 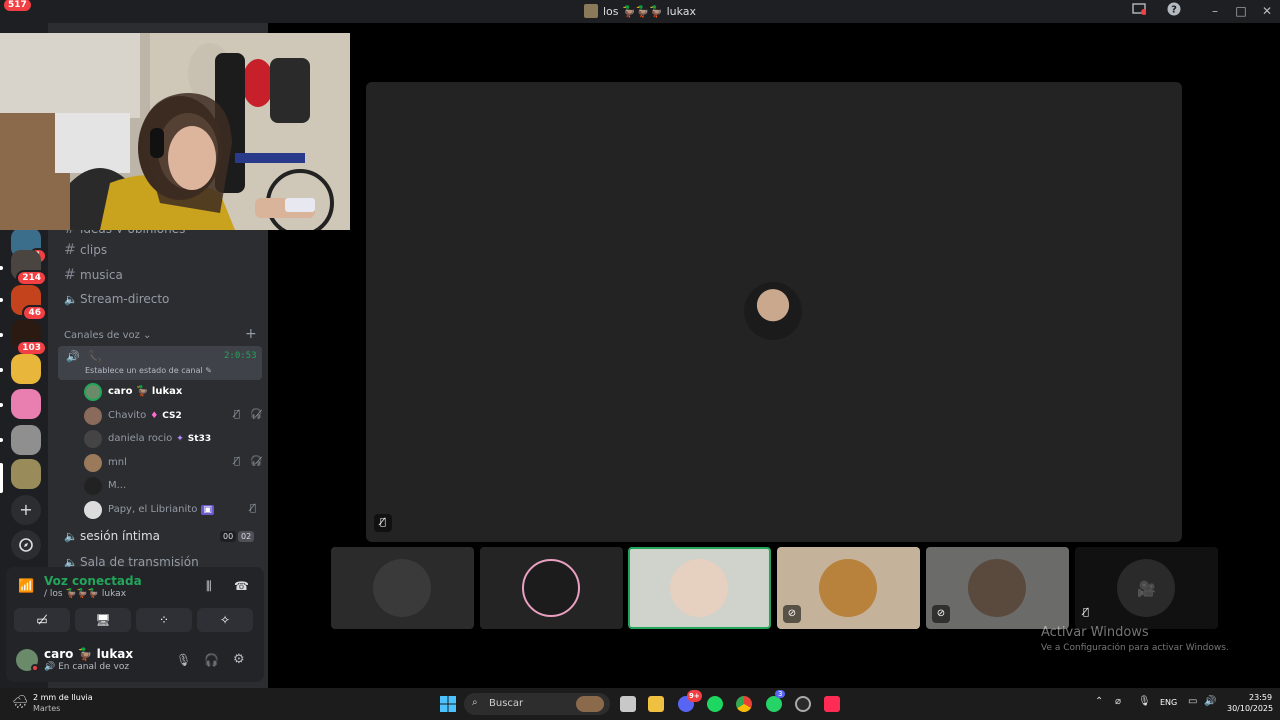 I want to click on activation-watermark-title: Activar Windows, so click(x=1095, y=632).